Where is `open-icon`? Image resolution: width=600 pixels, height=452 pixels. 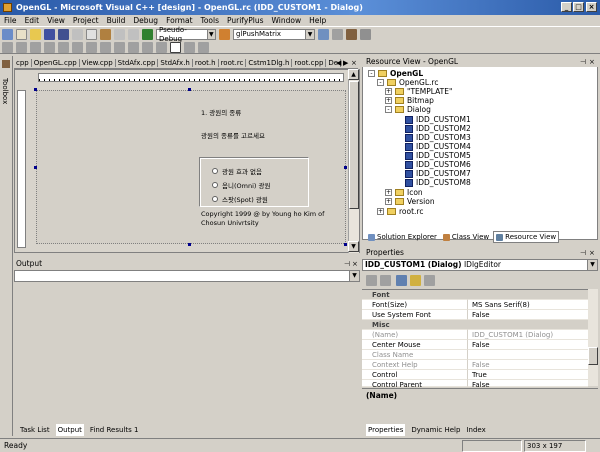
open-icon is located at coordinates (35, 34).